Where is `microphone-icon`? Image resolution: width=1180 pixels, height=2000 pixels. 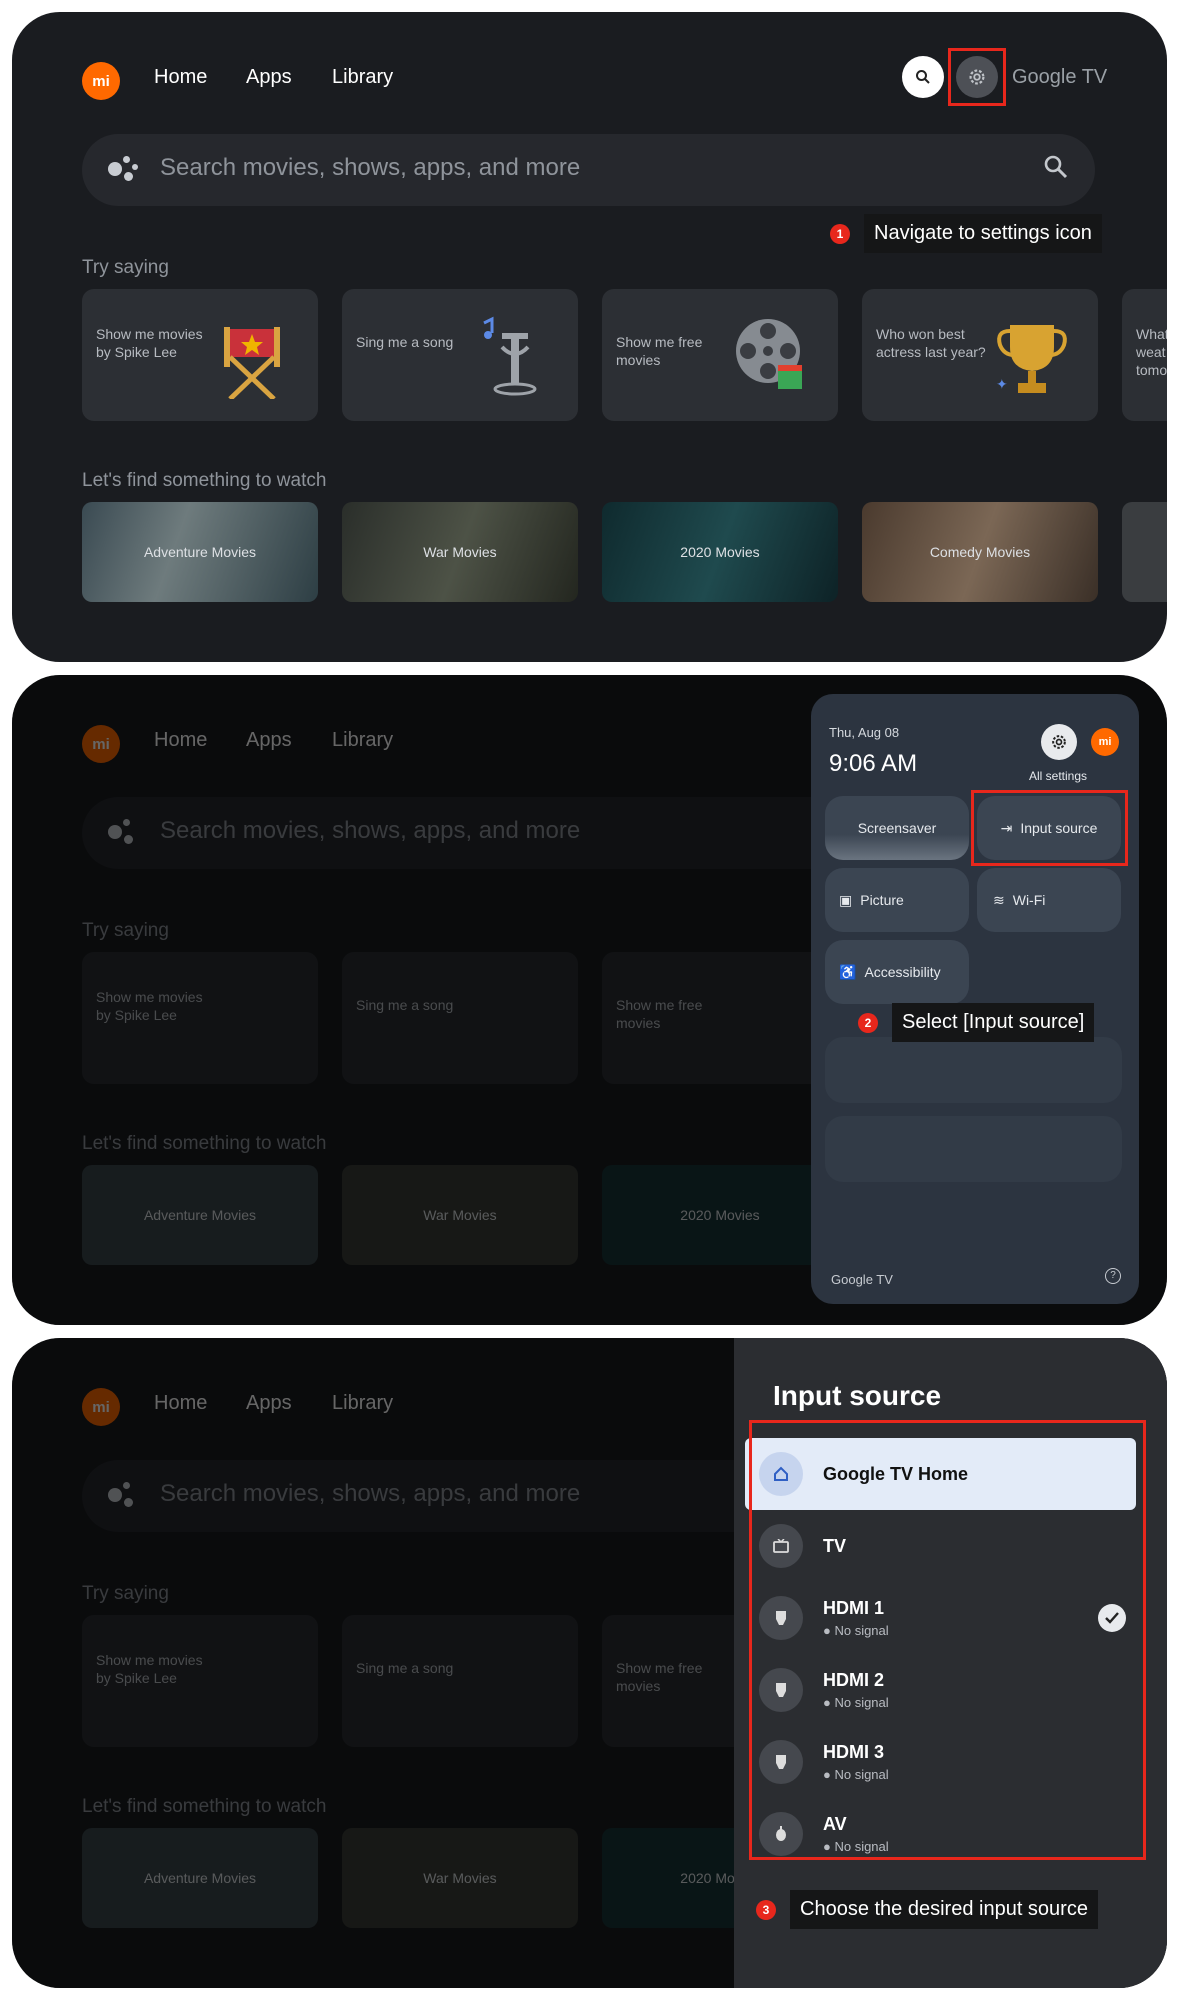 microphone-icon is located at coordinates (512, 356).